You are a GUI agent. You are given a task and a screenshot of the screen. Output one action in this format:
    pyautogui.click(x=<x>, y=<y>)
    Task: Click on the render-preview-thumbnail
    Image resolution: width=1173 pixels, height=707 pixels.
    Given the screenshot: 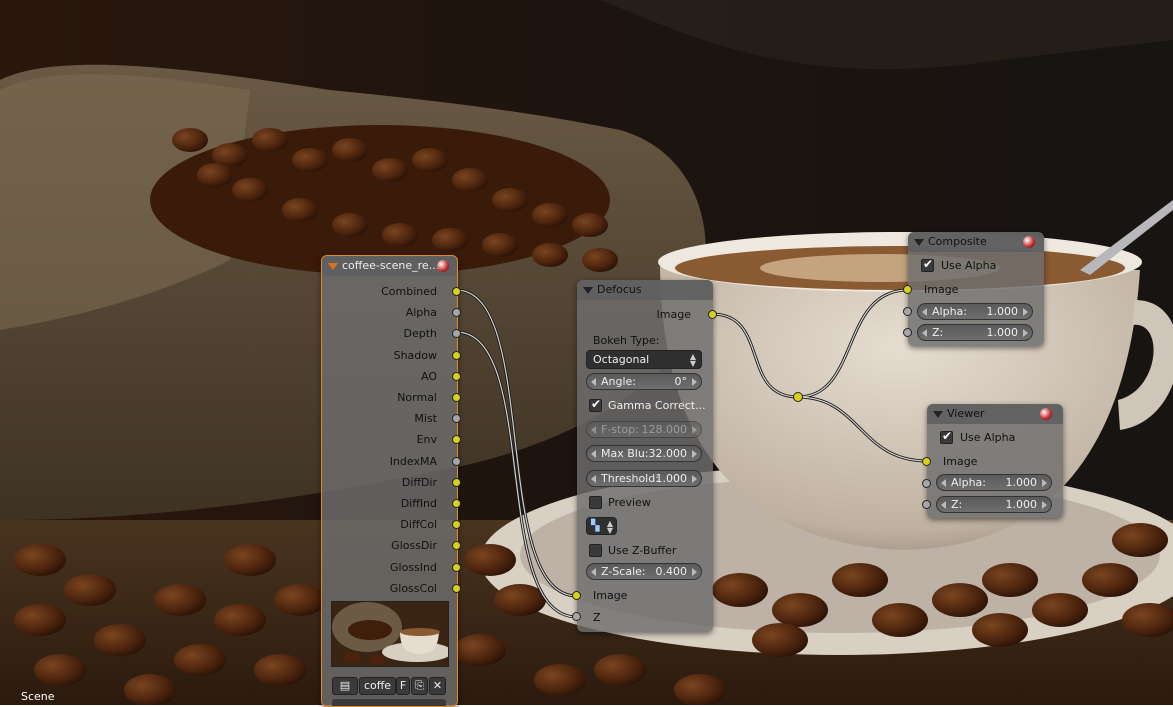 What is the action you would take?
    pyautogui.click(x=390, y=634)
    